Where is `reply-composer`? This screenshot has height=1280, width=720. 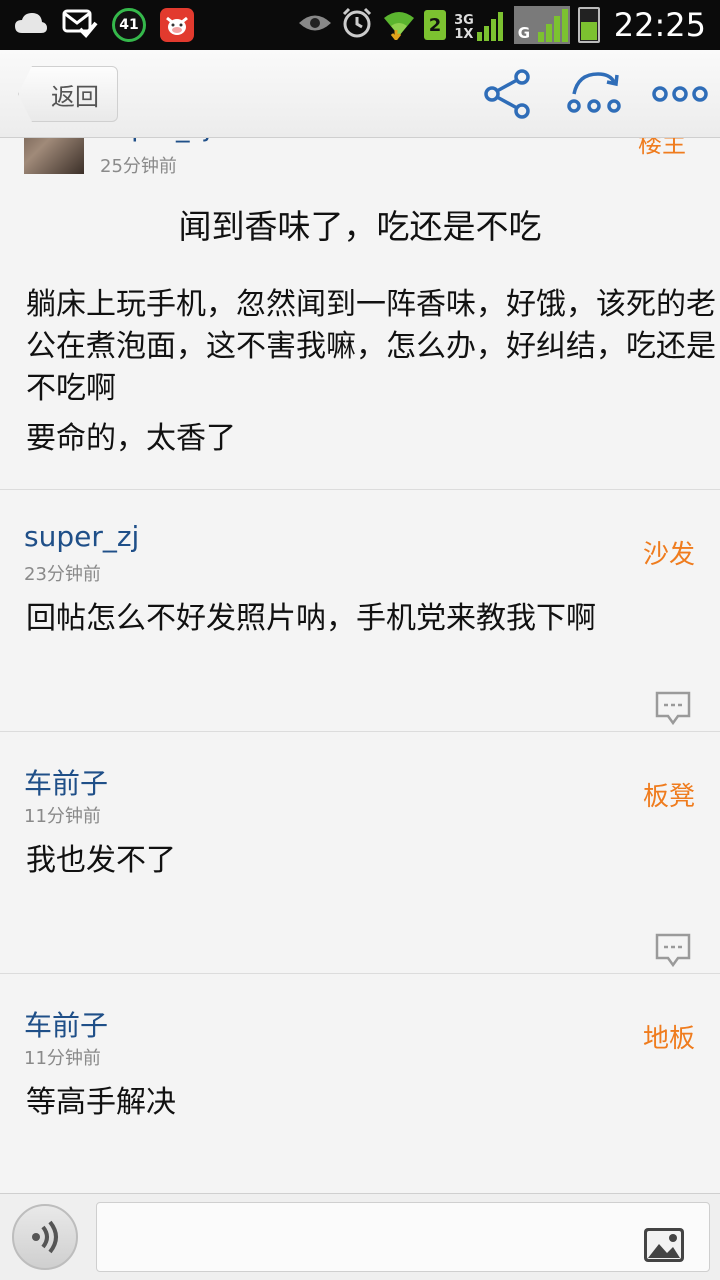 reply-composer is located at coordinates (360, 1236).